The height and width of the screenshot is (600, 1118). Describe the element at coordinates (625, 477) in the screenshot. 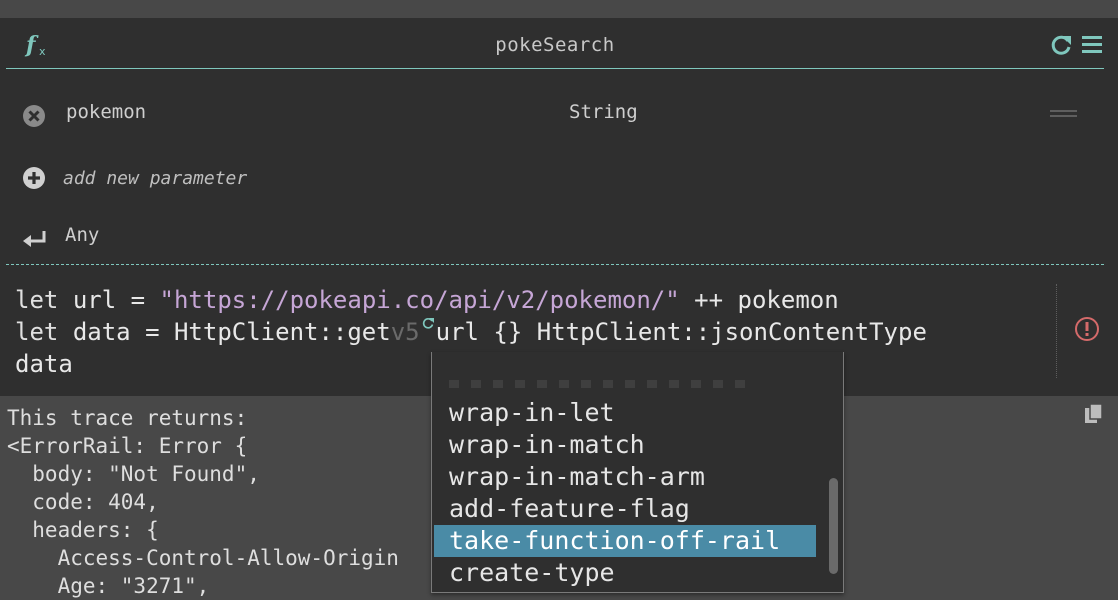

I see `autocomplete-item: wrap-in-match-arm` at that location.